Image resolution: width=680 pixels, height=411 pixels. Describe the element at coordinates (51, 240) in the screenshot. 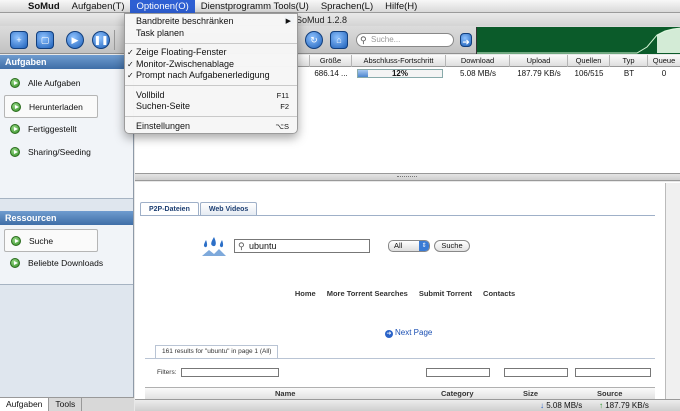

I see `sidebar-item-suche: Suche` at that location.